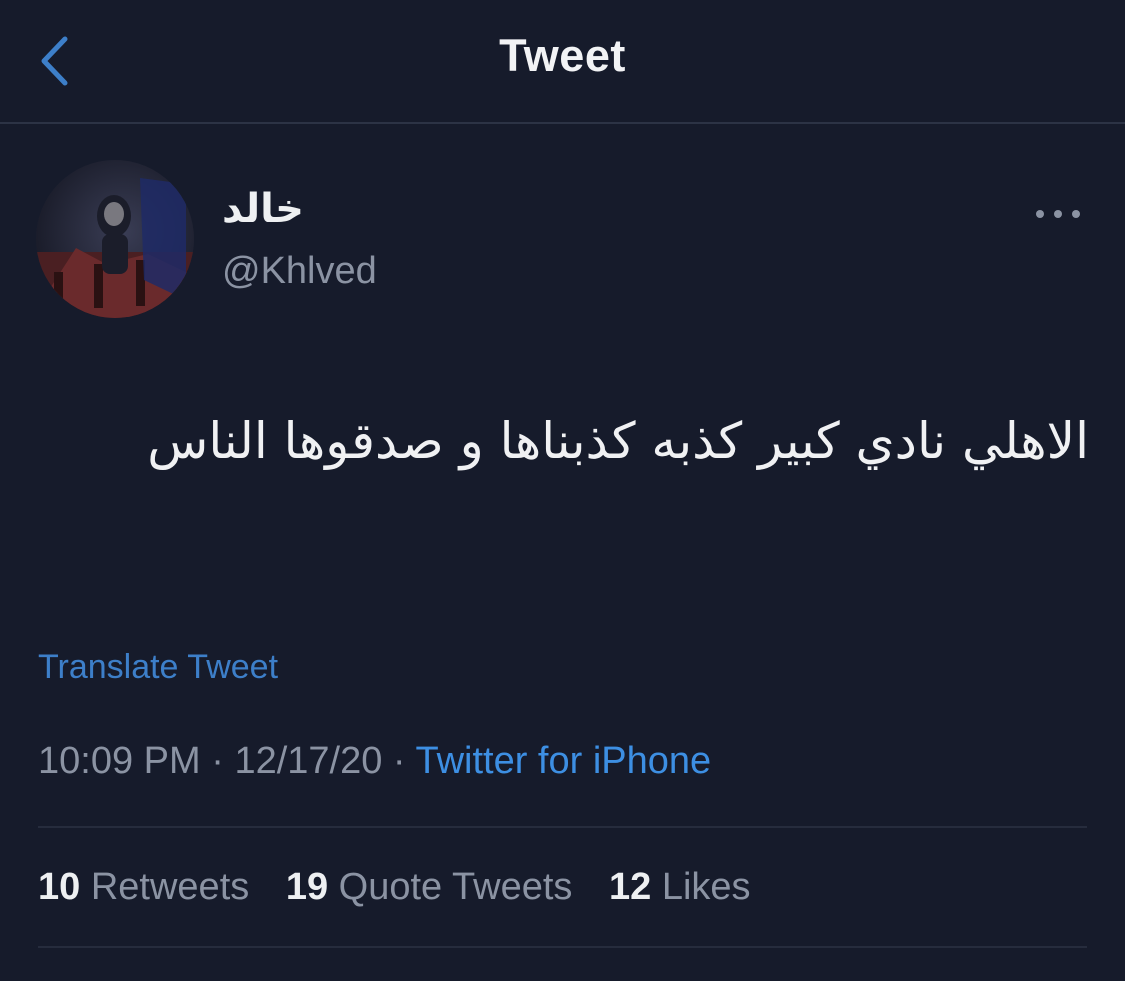 This screenshot has height=981, width=1125. What do you see at coordinates (170, 887) in the screenshot?
I see `retweets-label: Retweets` at bounding box center [170, 887].